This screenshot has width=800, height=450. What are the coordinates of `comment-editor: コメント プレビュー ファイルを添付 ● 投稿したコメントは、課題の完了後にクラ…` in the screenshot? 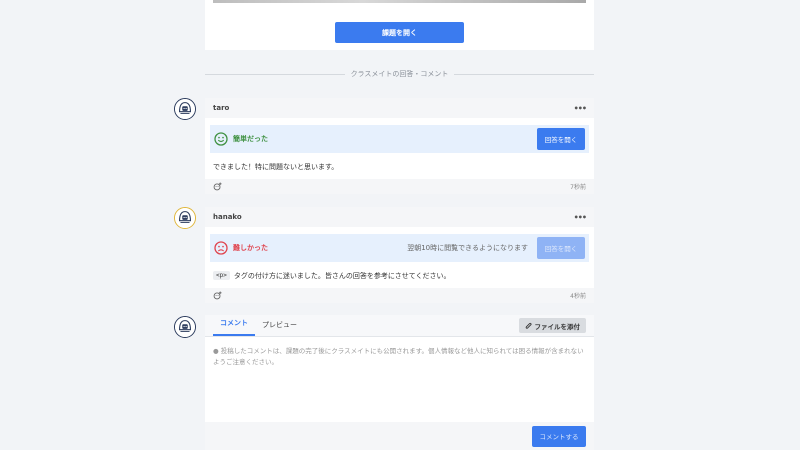 It's located at (399, 382).